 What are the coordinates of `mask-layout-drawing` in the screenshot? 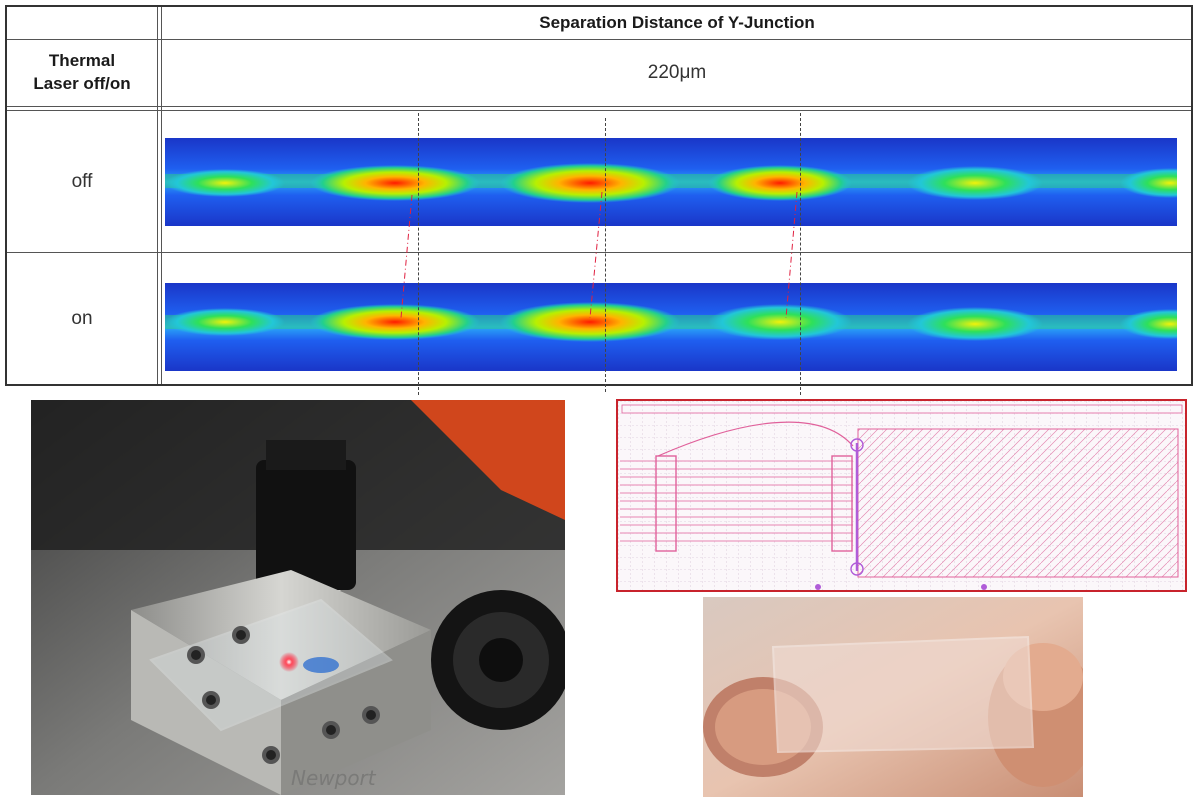 It's located at (901, 495).